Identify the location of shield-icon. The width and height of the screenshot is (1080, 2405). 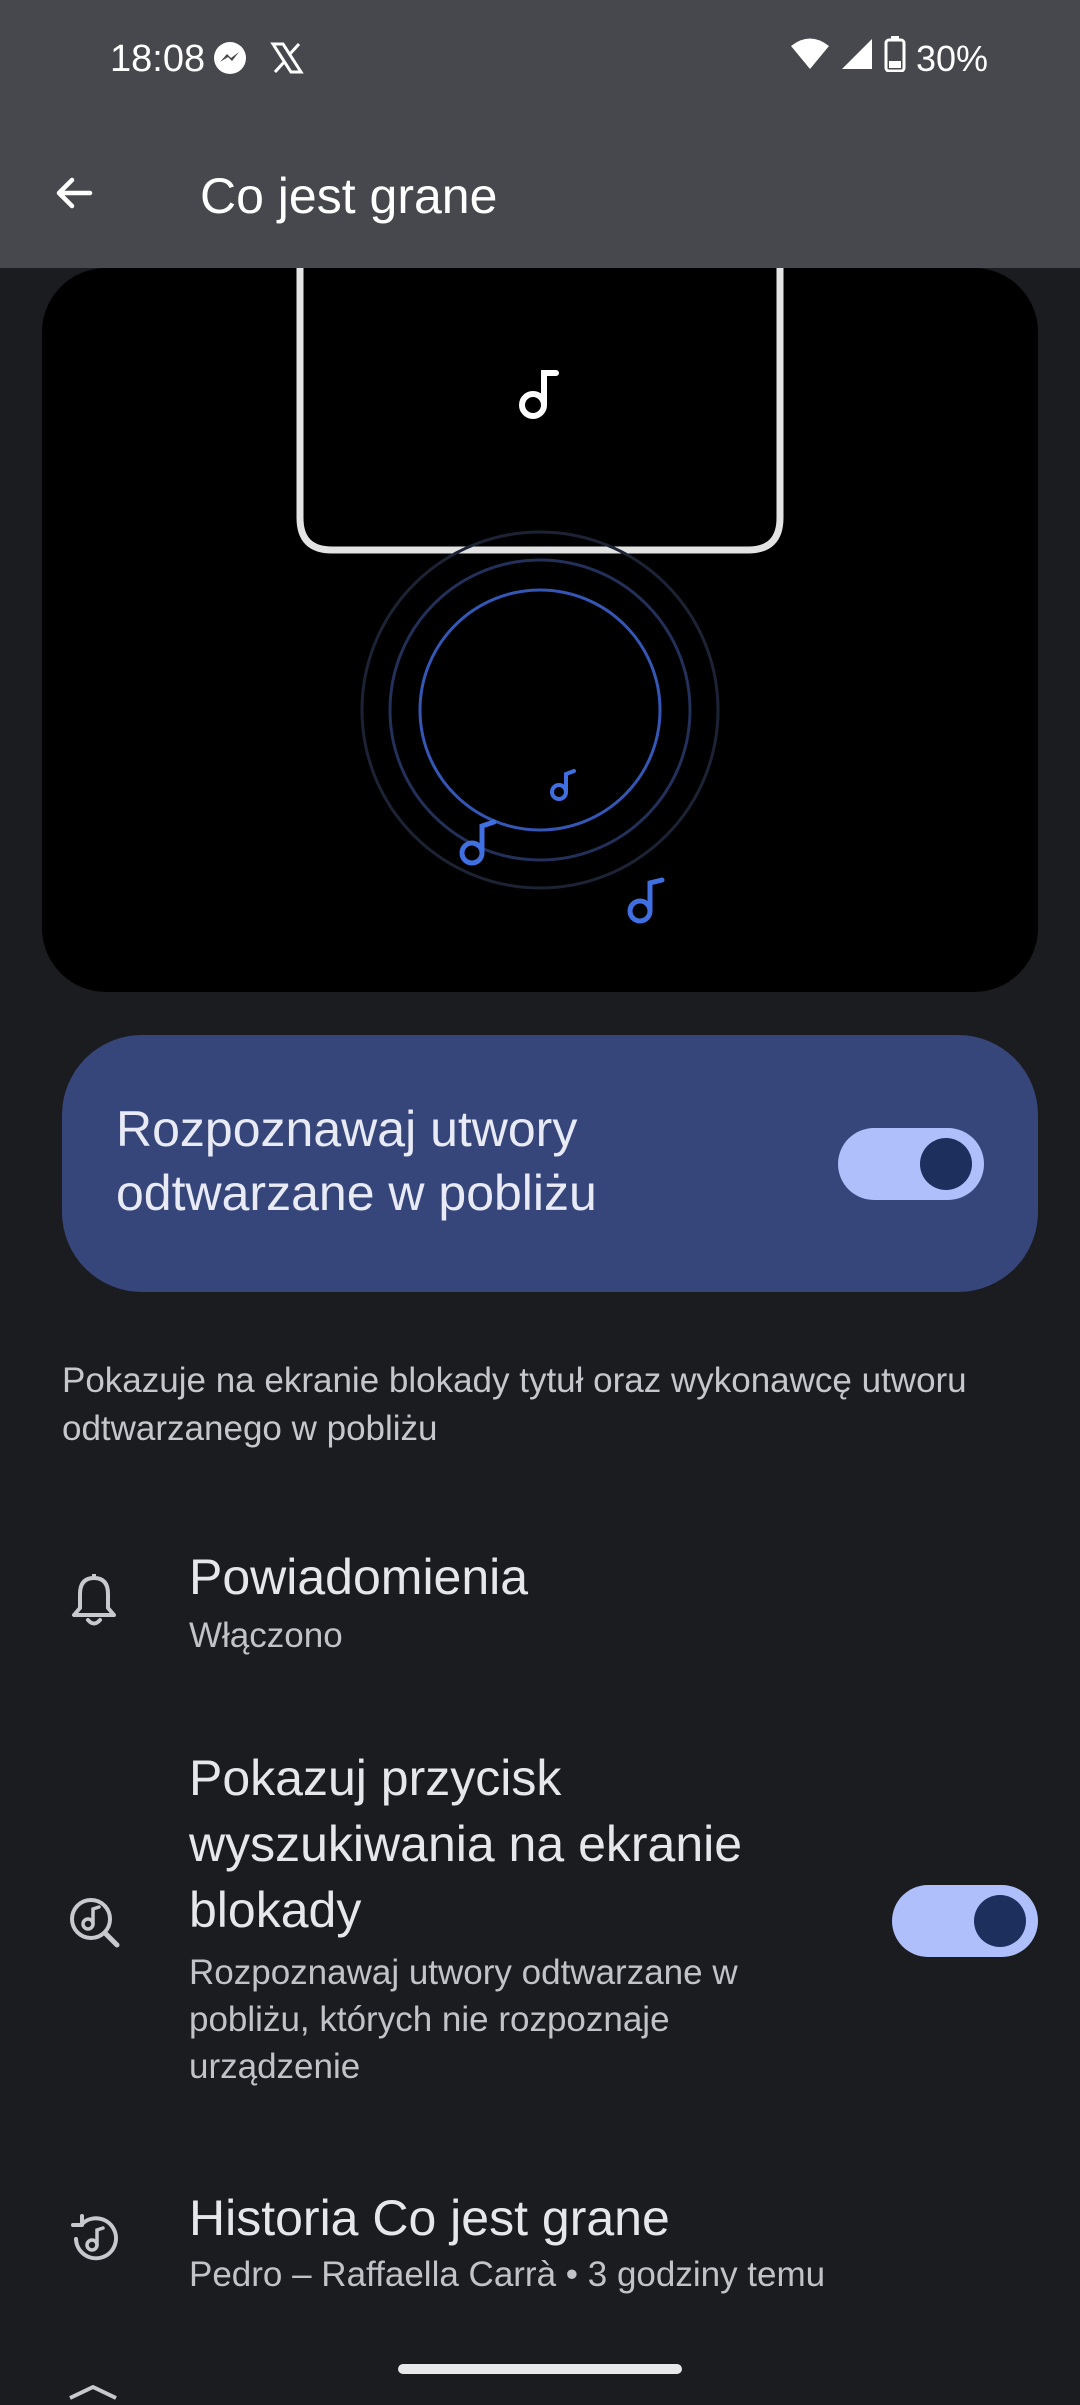
(93, 2392).